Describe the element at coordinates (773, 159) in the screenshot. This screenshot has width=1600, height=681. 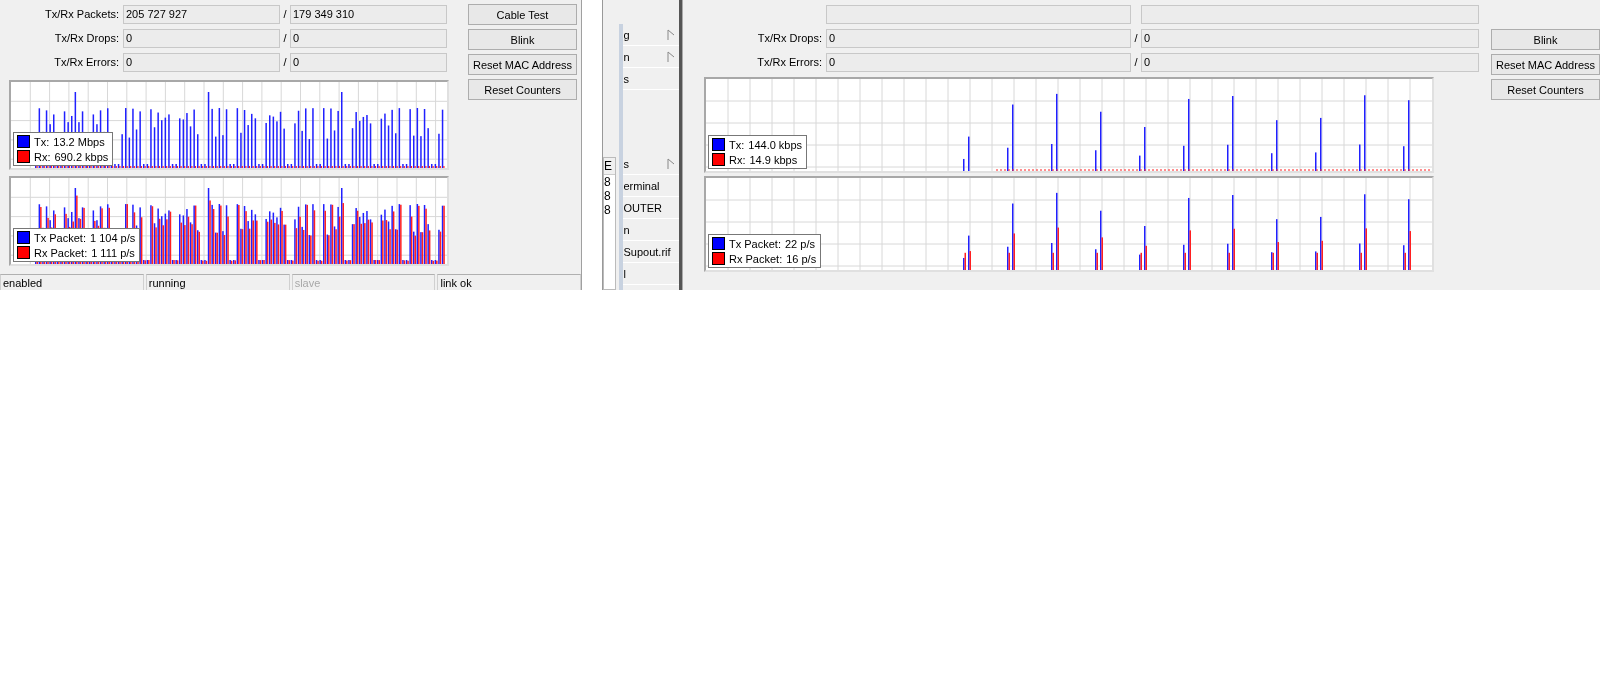
I see `legend-value: 14.9 kbps` at that location.